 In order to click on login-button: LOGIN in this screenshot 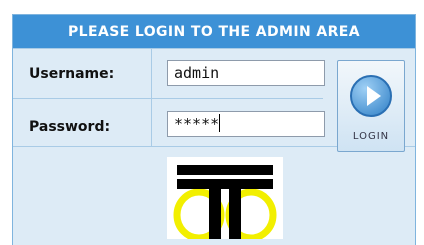, I will do `click(371, 106)`.